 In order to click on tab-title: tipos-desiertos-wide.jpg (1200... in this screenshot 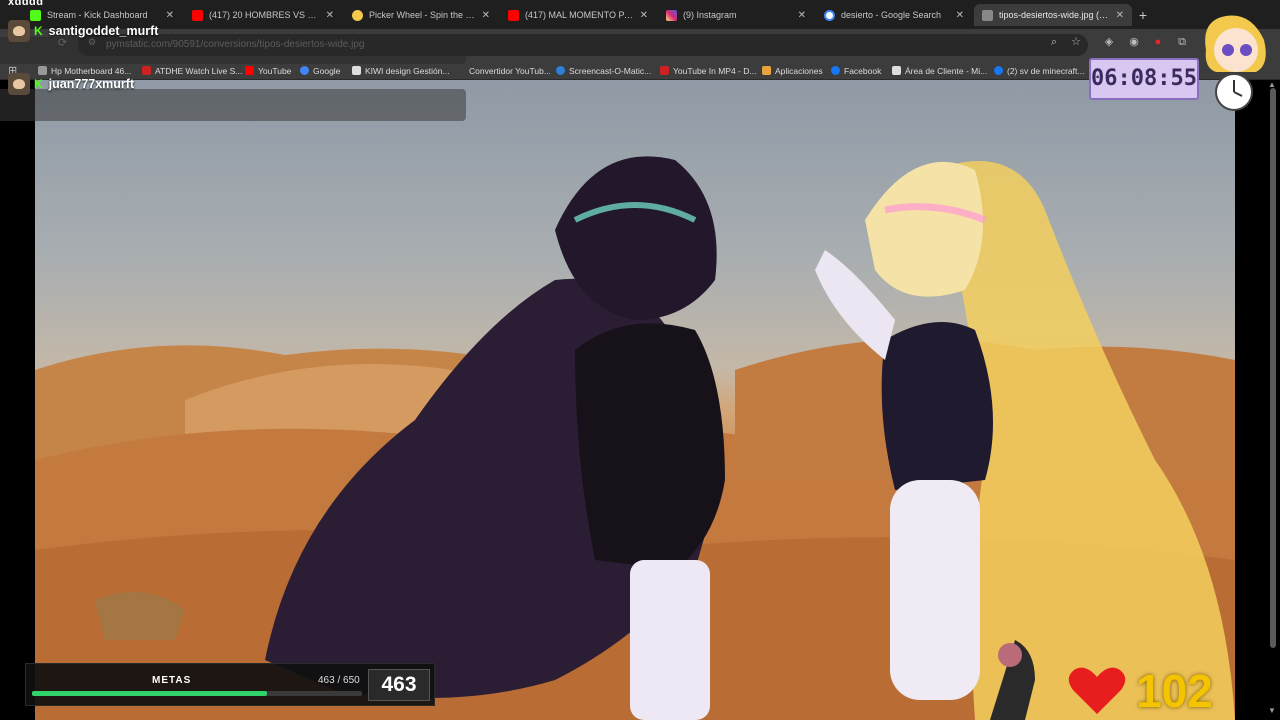, I will do `click(1054, 15)`.